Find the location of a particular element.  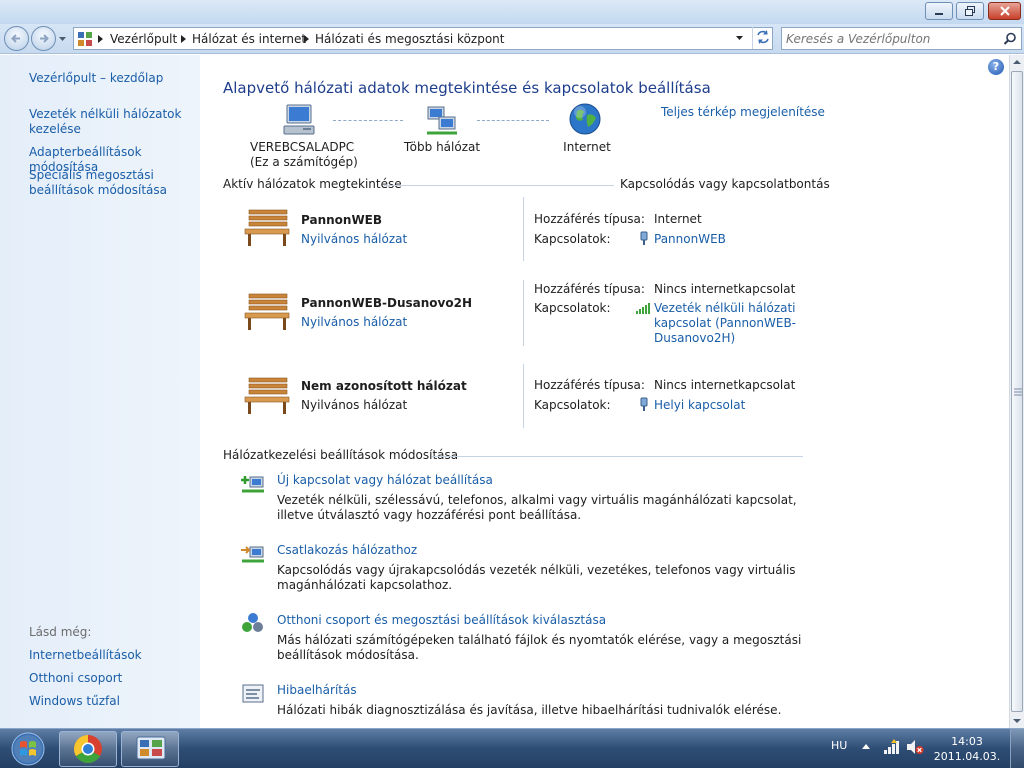

input-language-indicator: HU is located at coordinates (839, 745).